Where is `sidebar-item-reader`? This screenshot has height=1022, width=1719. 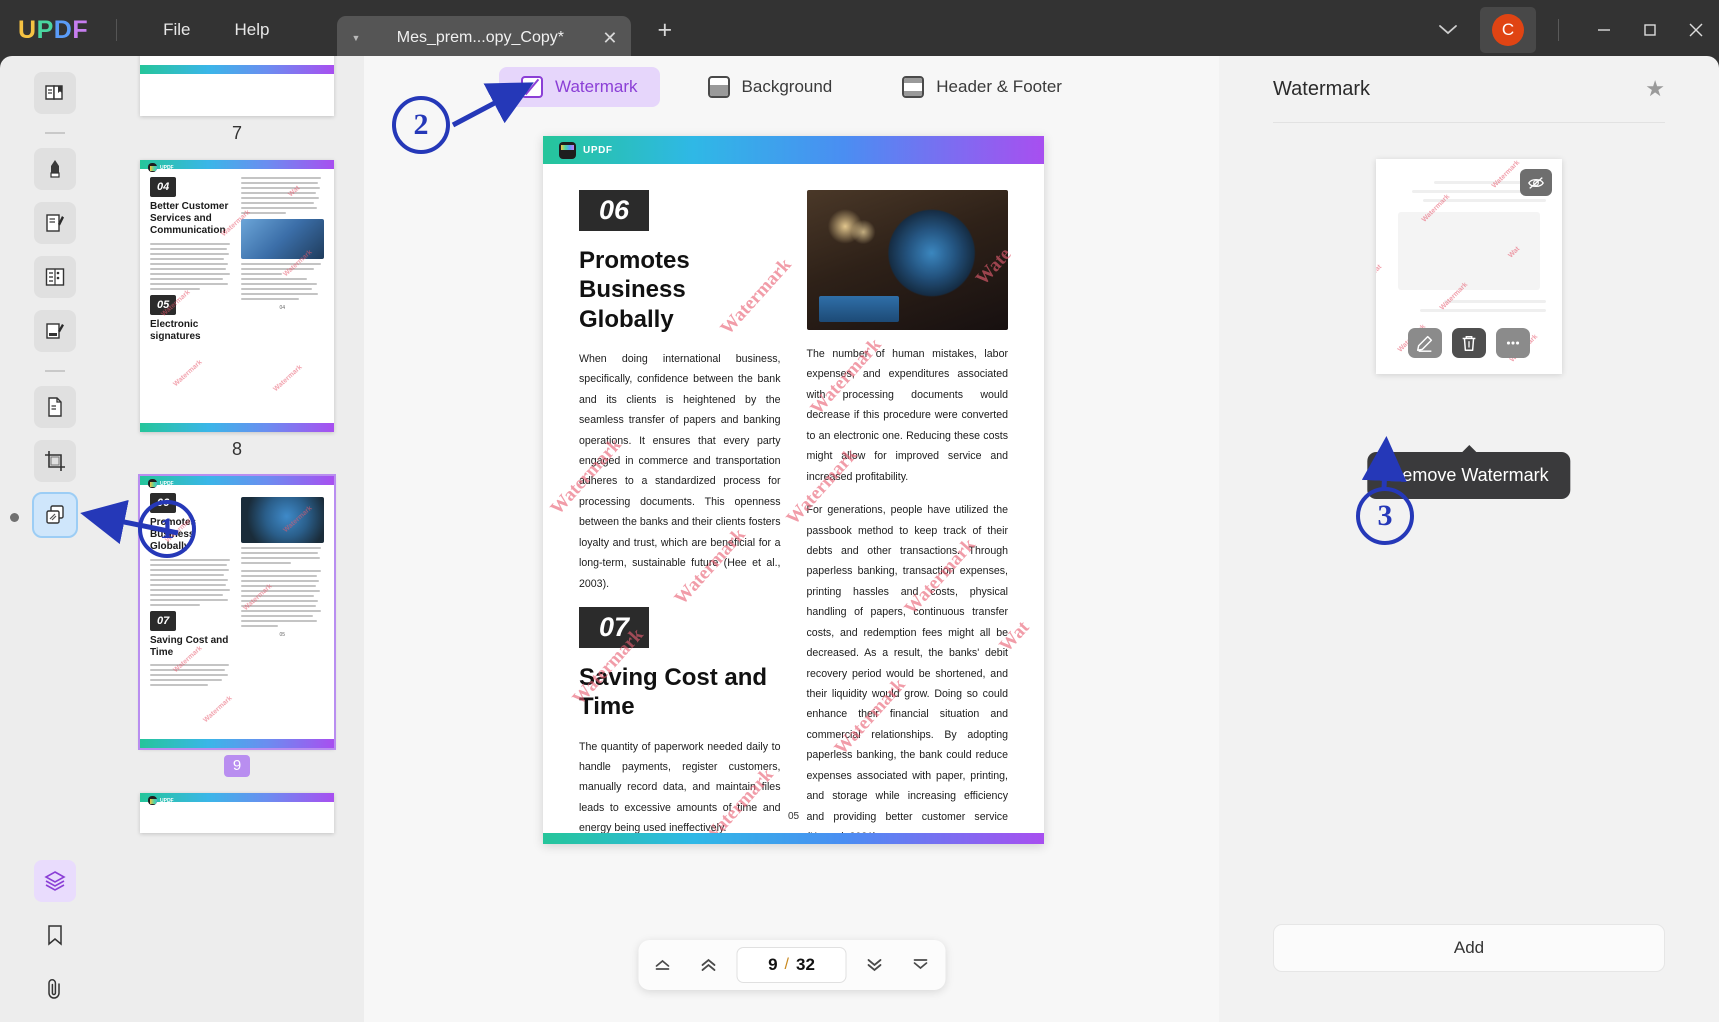 sidebar-item-reader is located at coordinates (55, 93).